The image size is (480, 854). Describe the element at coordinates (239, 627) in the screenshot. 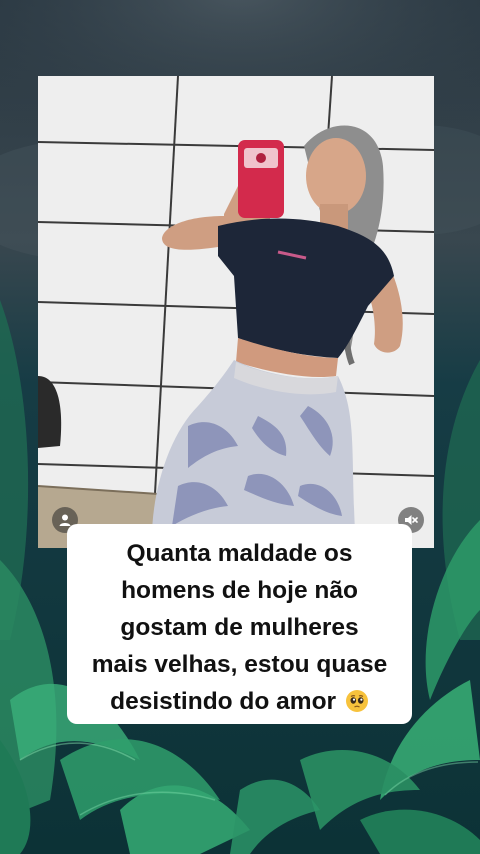

I see `caption-line: gostam de mulheres` at that location.